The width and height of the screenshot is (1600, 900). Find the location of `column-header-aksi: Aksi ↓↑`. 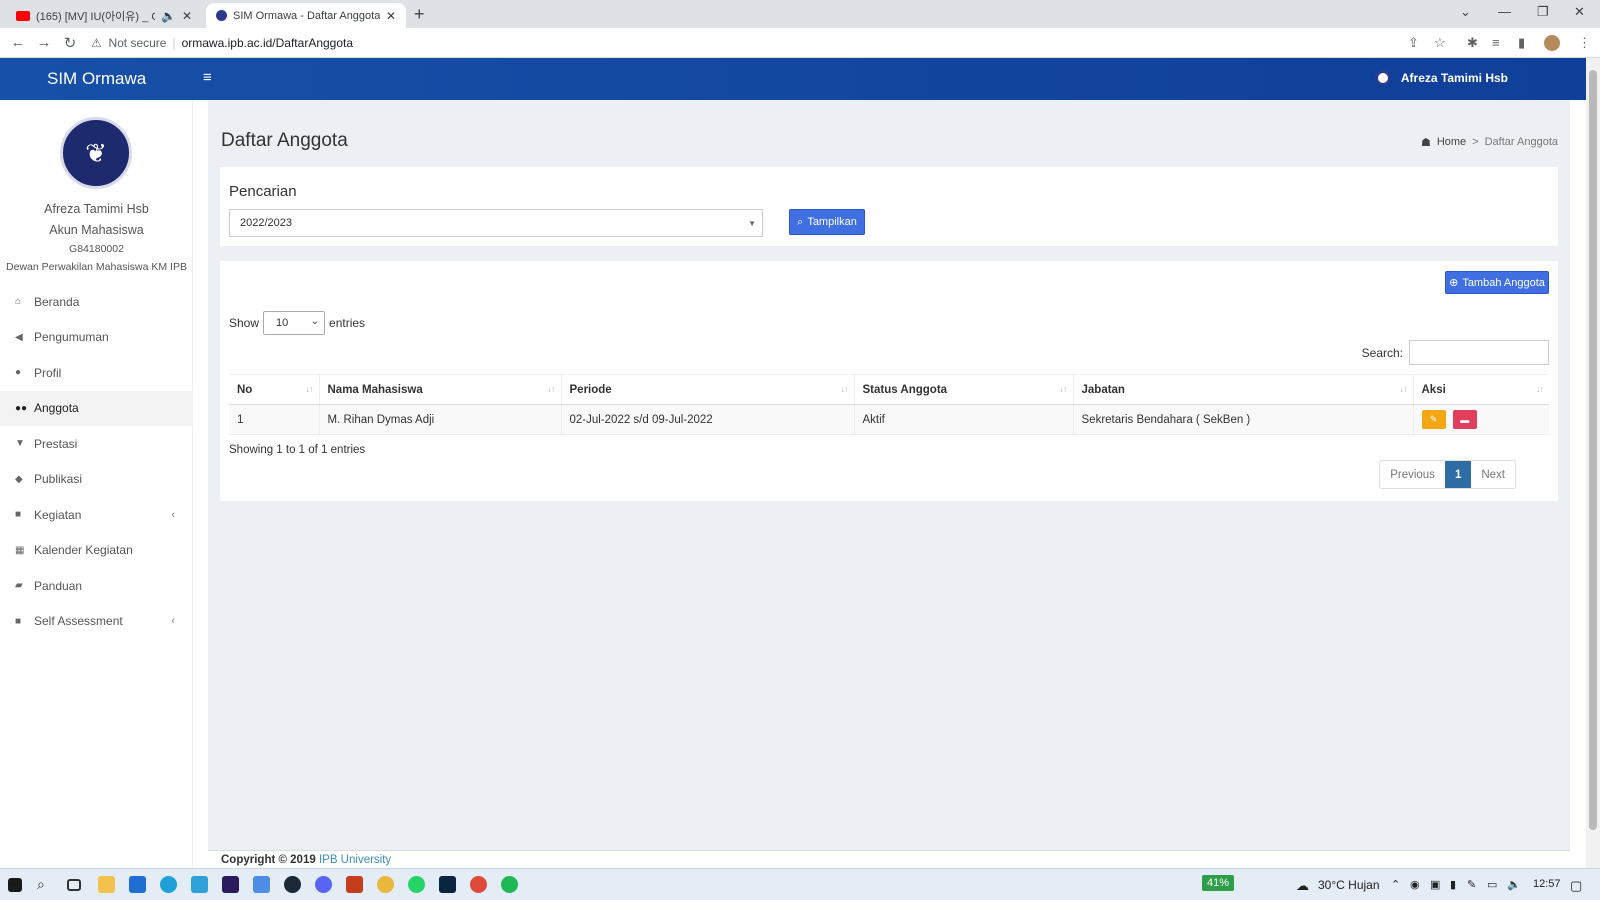

column-header-aksi: Aksi ↓↑ is located at coordinates (1480, 389).